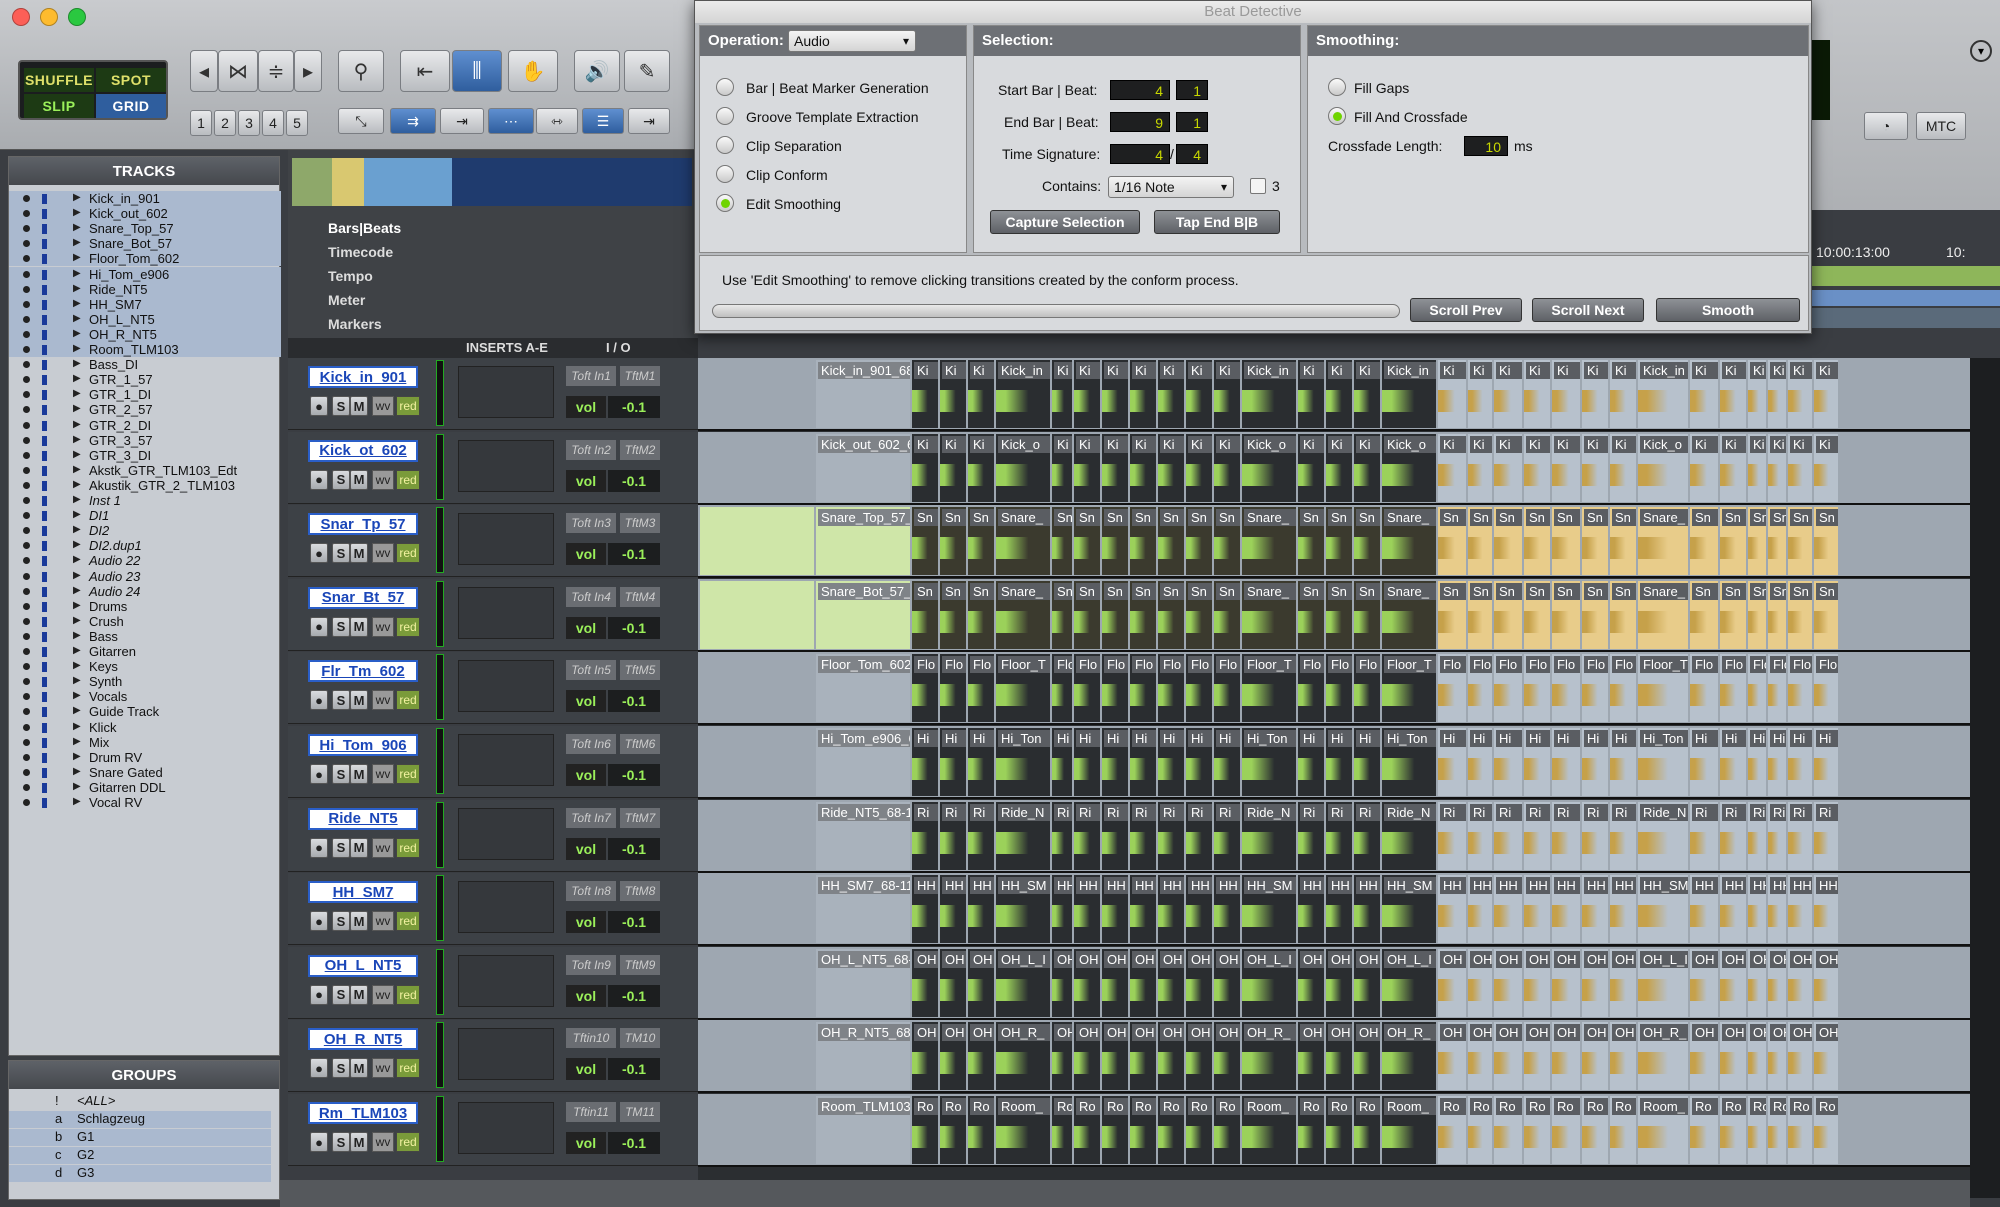 The width and height of the screenshot is (2000, 1207). Describe the element at coordinates (591, 449) in the screenshot. I see `input-selector: Toft In2` at that location.